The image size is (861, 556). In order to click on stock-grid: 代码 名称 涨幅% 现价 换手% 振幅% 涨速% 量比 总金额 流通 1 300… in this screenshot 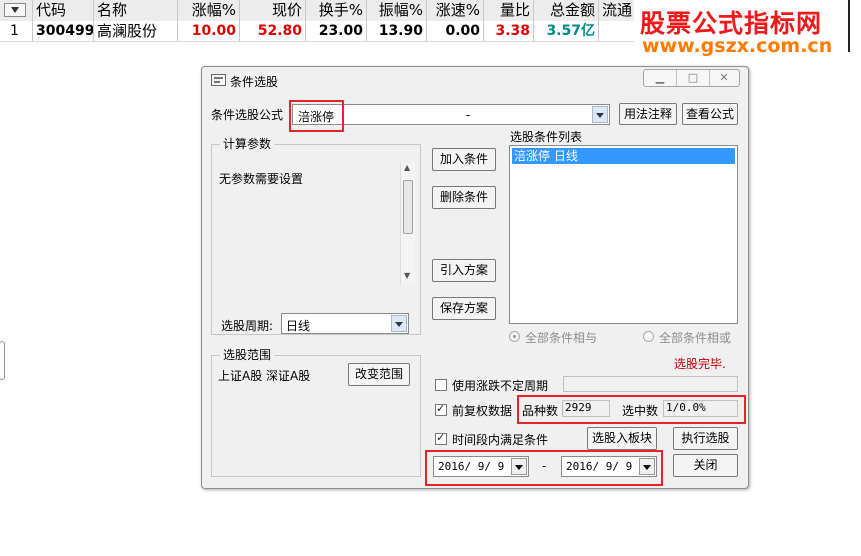, I will do `click(317, 21)`.